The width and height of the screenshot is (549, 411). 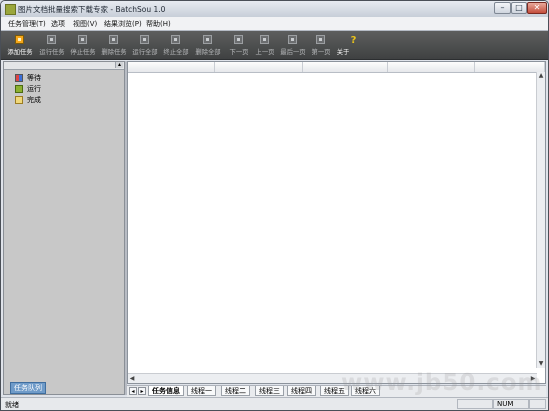 I want to click on done-icon, so click(x=19, y=100).